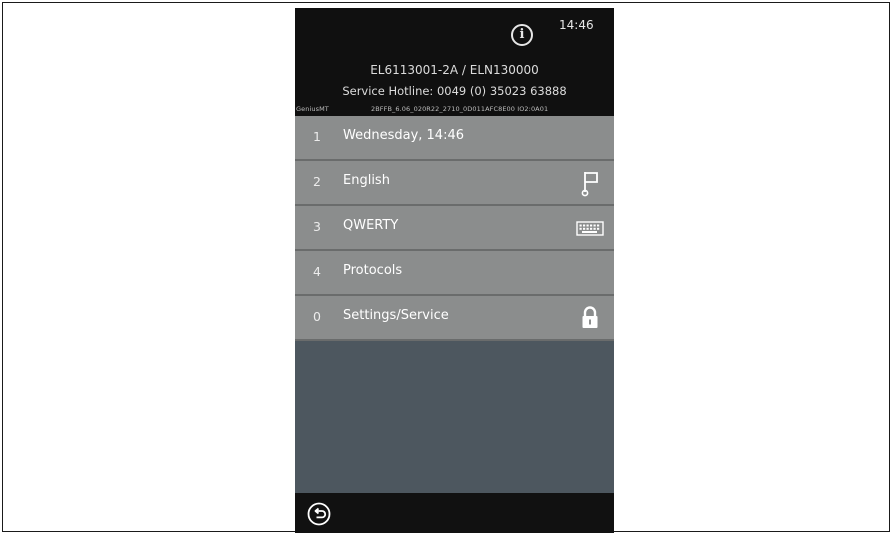 Image resolution: width=894 pixels, height=536 pixels. Describe the element at coordinates (312, 109) in the screenshot. I see `device-name: GeniusMT` at that location.